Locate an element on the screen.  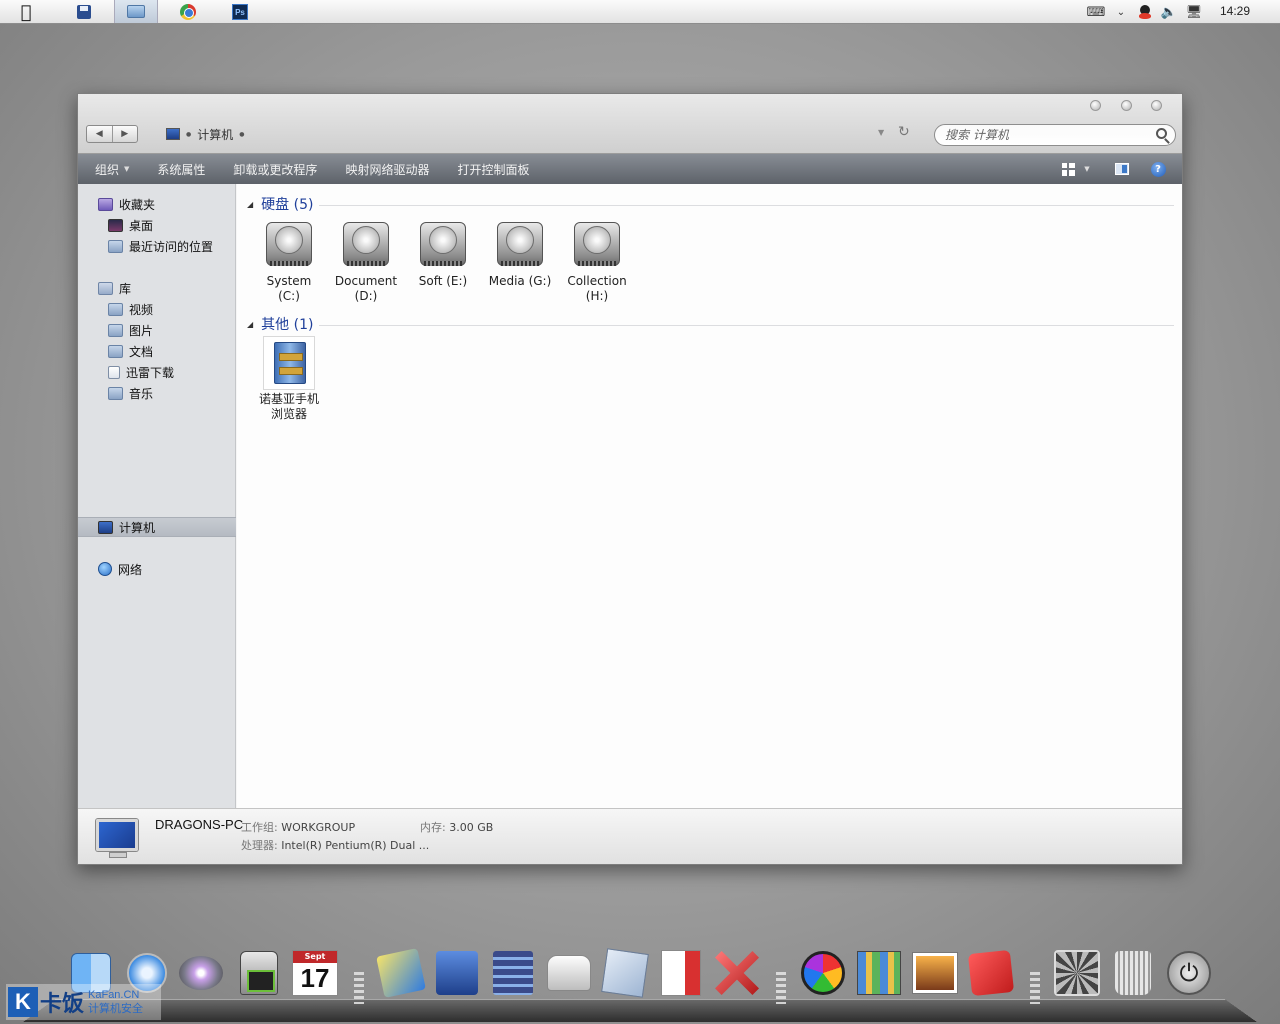
chrome-icon is located at coordinates (188, 12).